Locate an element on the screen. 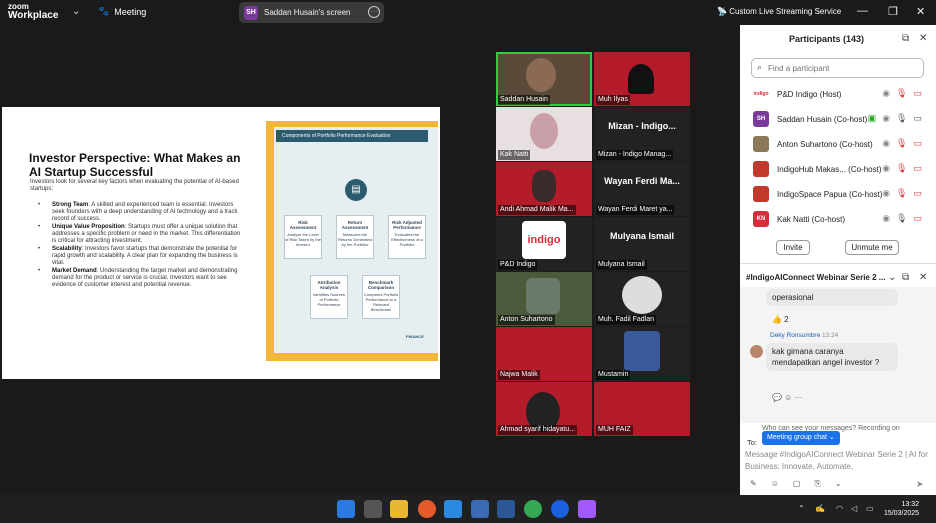  zoom-icon is located at coordinates (560, 509).